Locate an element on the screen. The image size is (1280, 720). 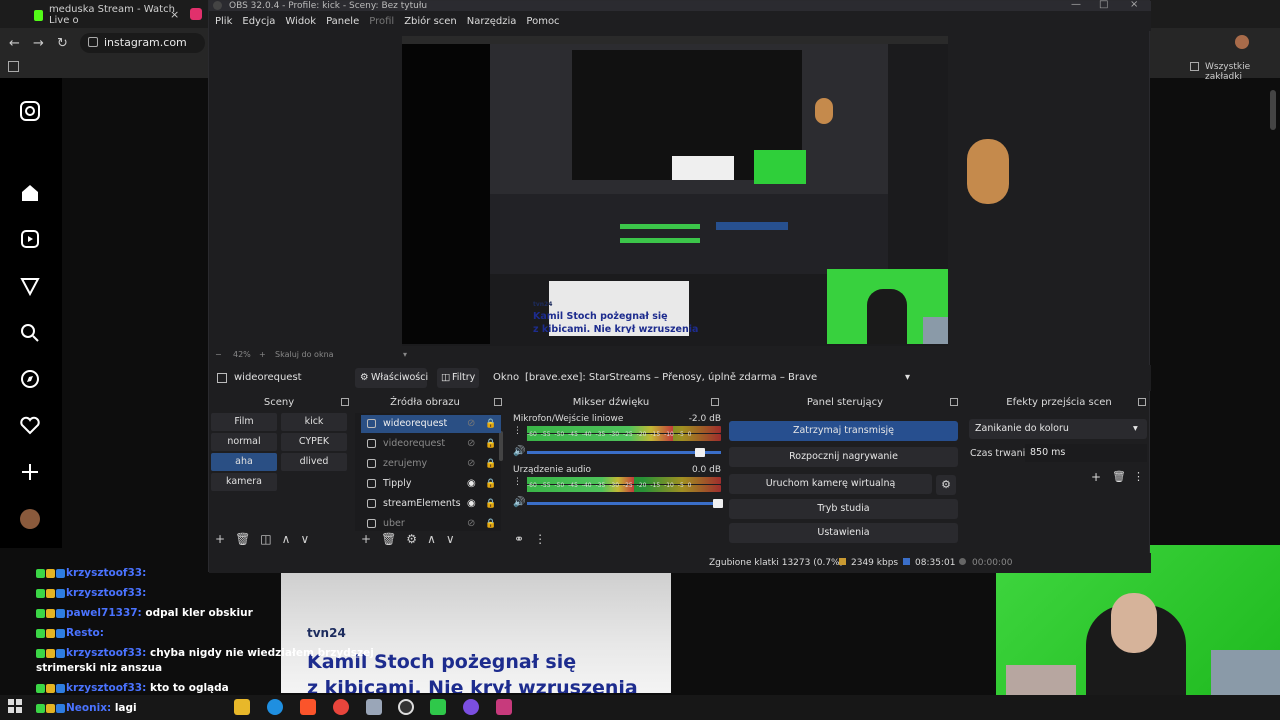
add-scene-icon: + is located at coordinates (220, 539).